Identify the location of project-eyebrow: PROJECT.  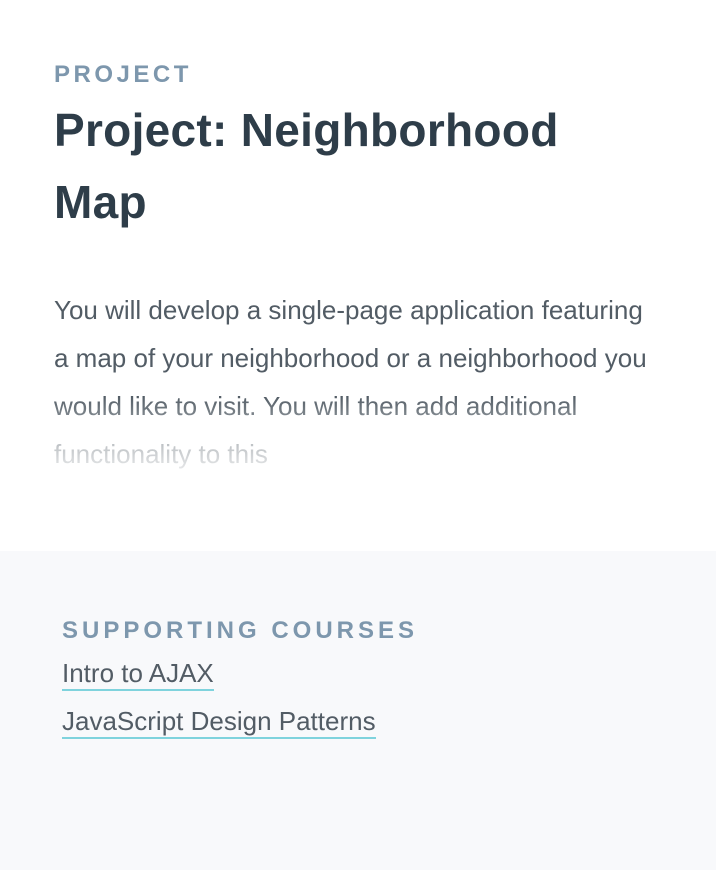
(123, 74).